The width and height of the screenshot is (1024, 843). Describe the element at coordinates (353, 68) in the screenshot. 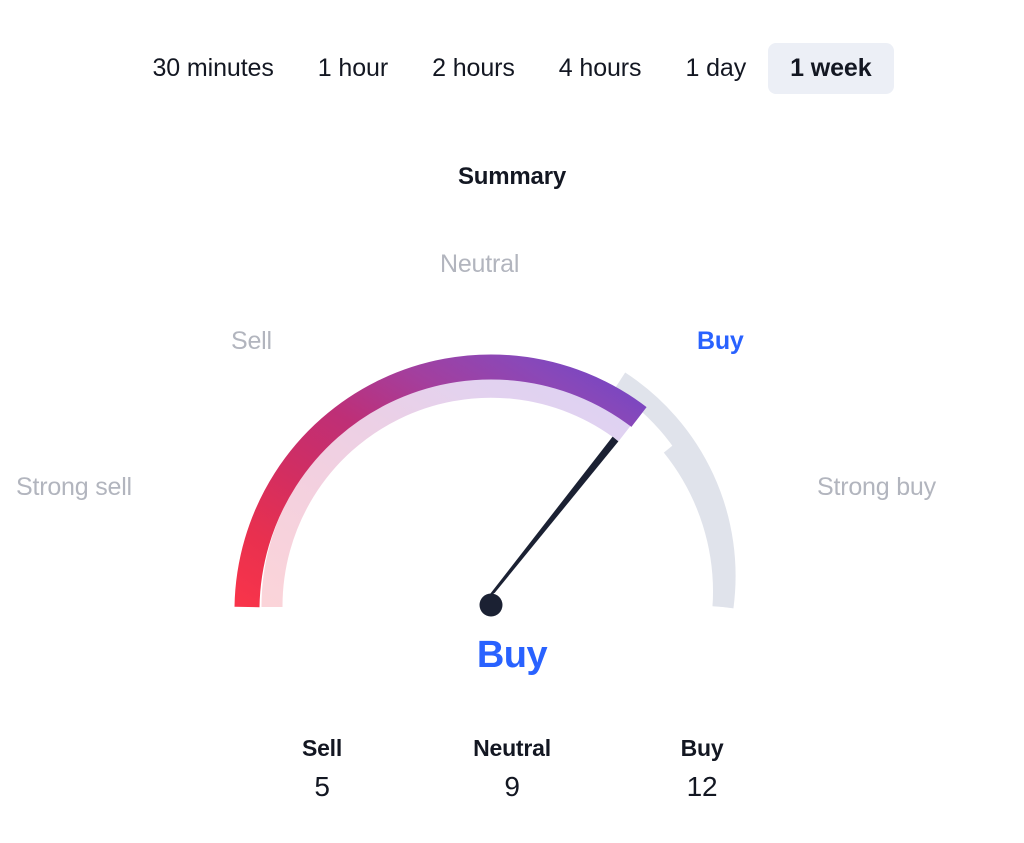

I see `tab-1-hour: 1 hour` at that location.